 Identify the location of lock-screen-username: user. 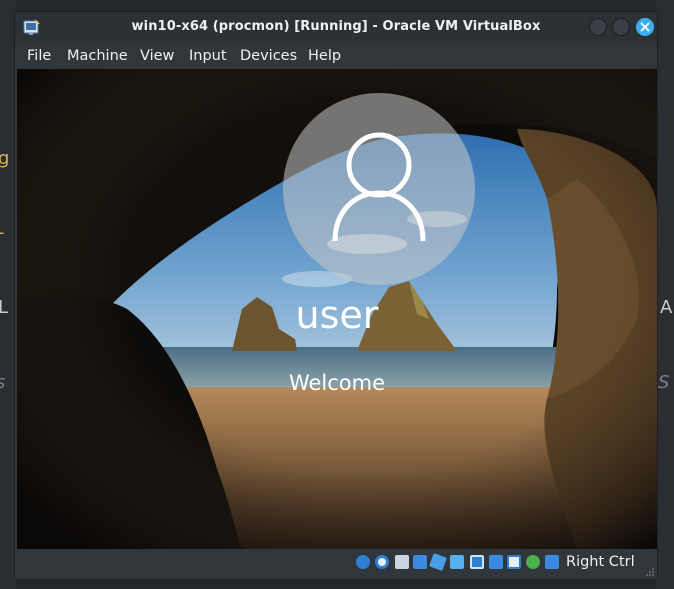
(337, 315).